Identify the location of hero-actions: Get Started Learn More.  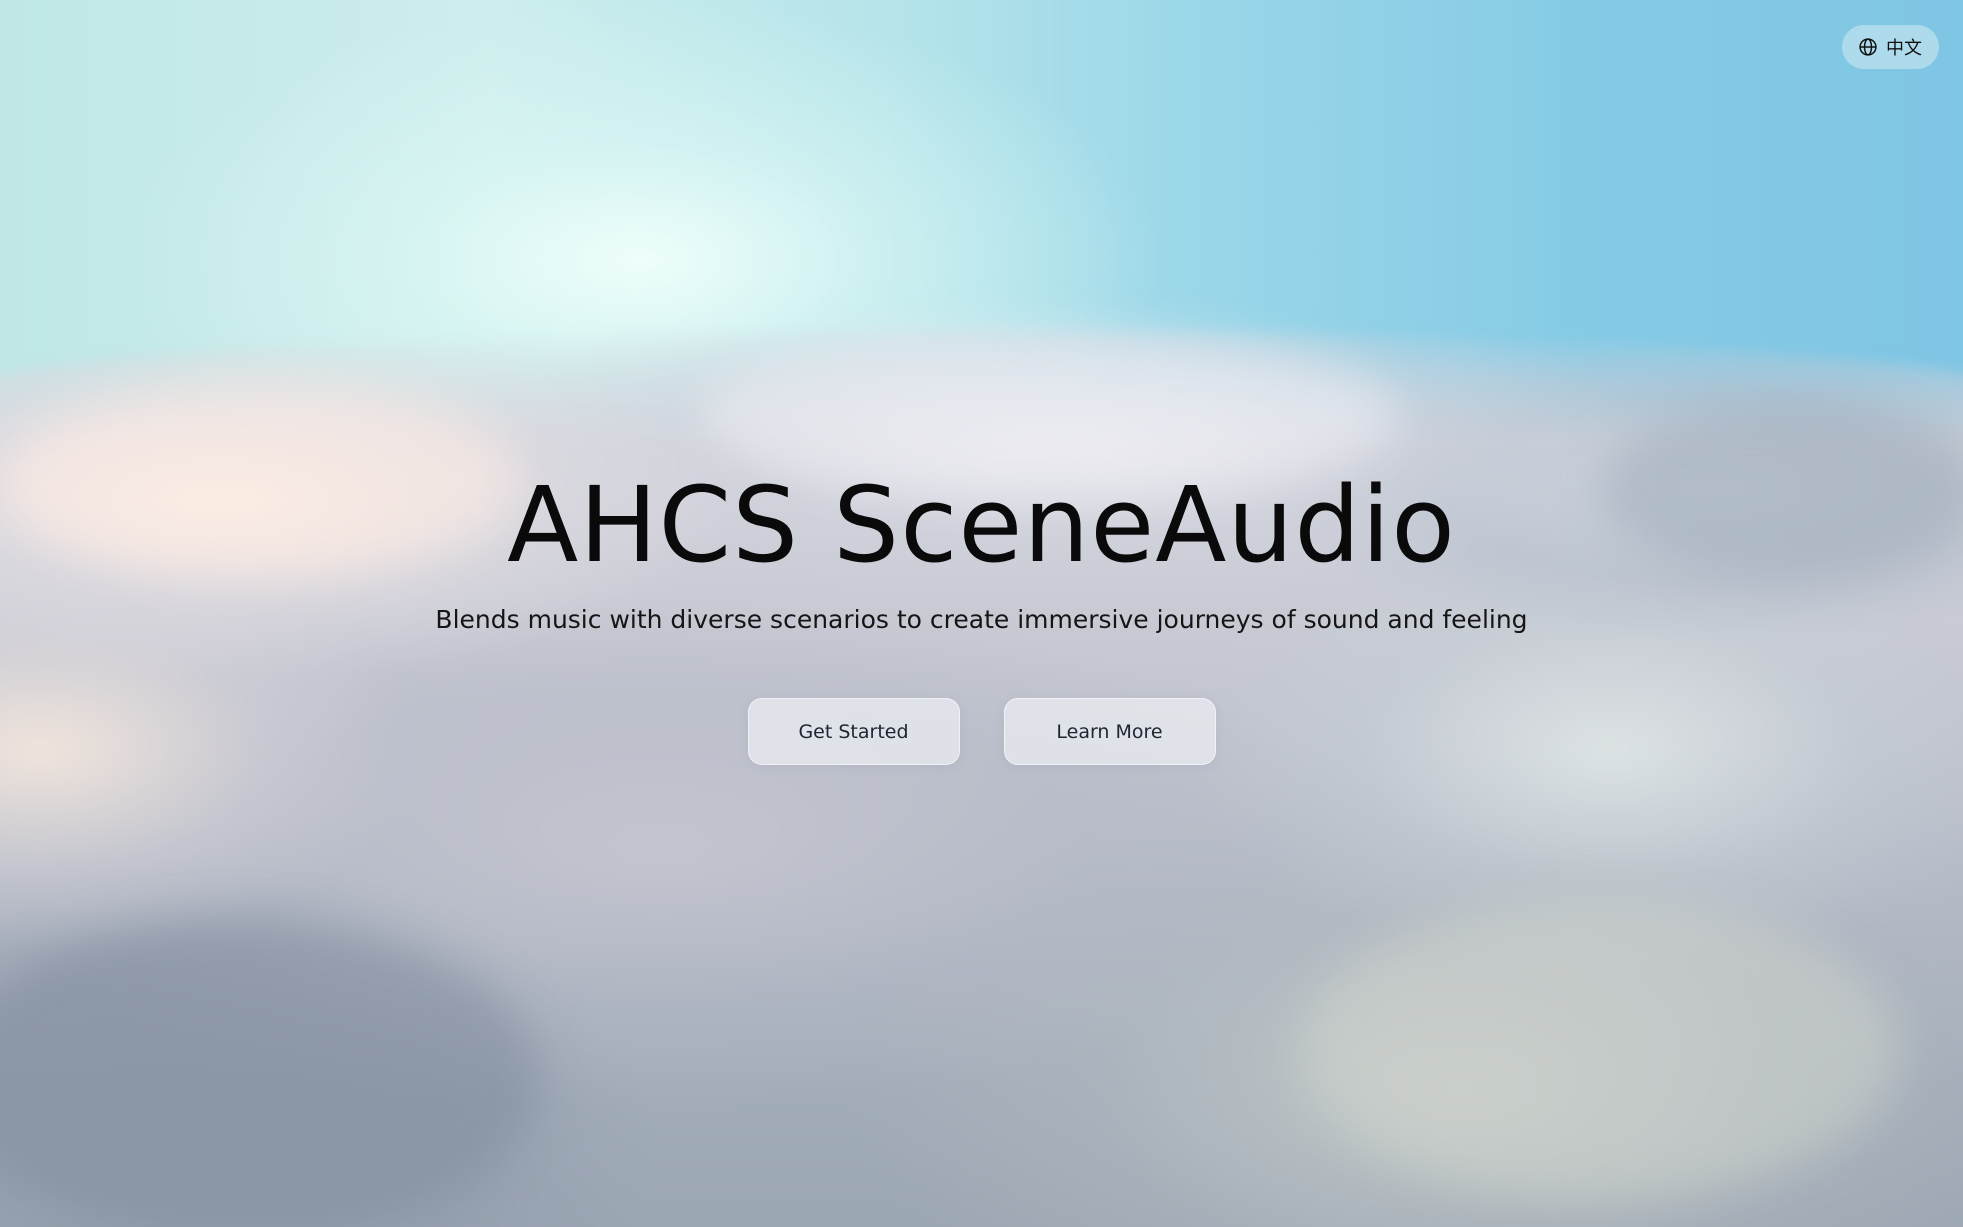
(981, 731).